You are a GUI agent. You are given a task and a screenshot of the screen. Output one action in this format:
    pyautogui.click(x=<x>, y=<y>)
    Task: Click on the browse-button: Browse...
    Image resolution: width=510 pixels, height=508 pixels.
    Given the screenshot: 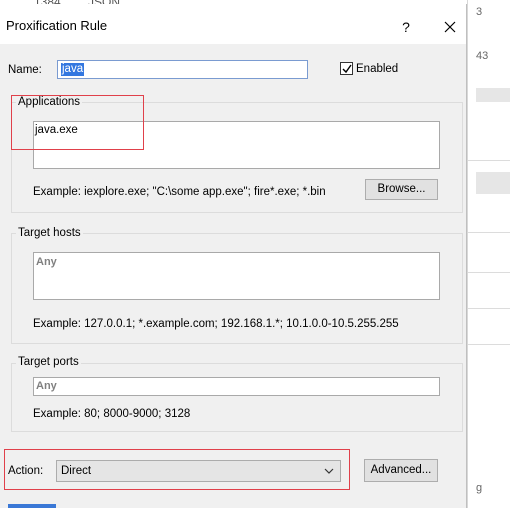 What is the action you would take?
    pyautogui.click(x=401, y=189)
    